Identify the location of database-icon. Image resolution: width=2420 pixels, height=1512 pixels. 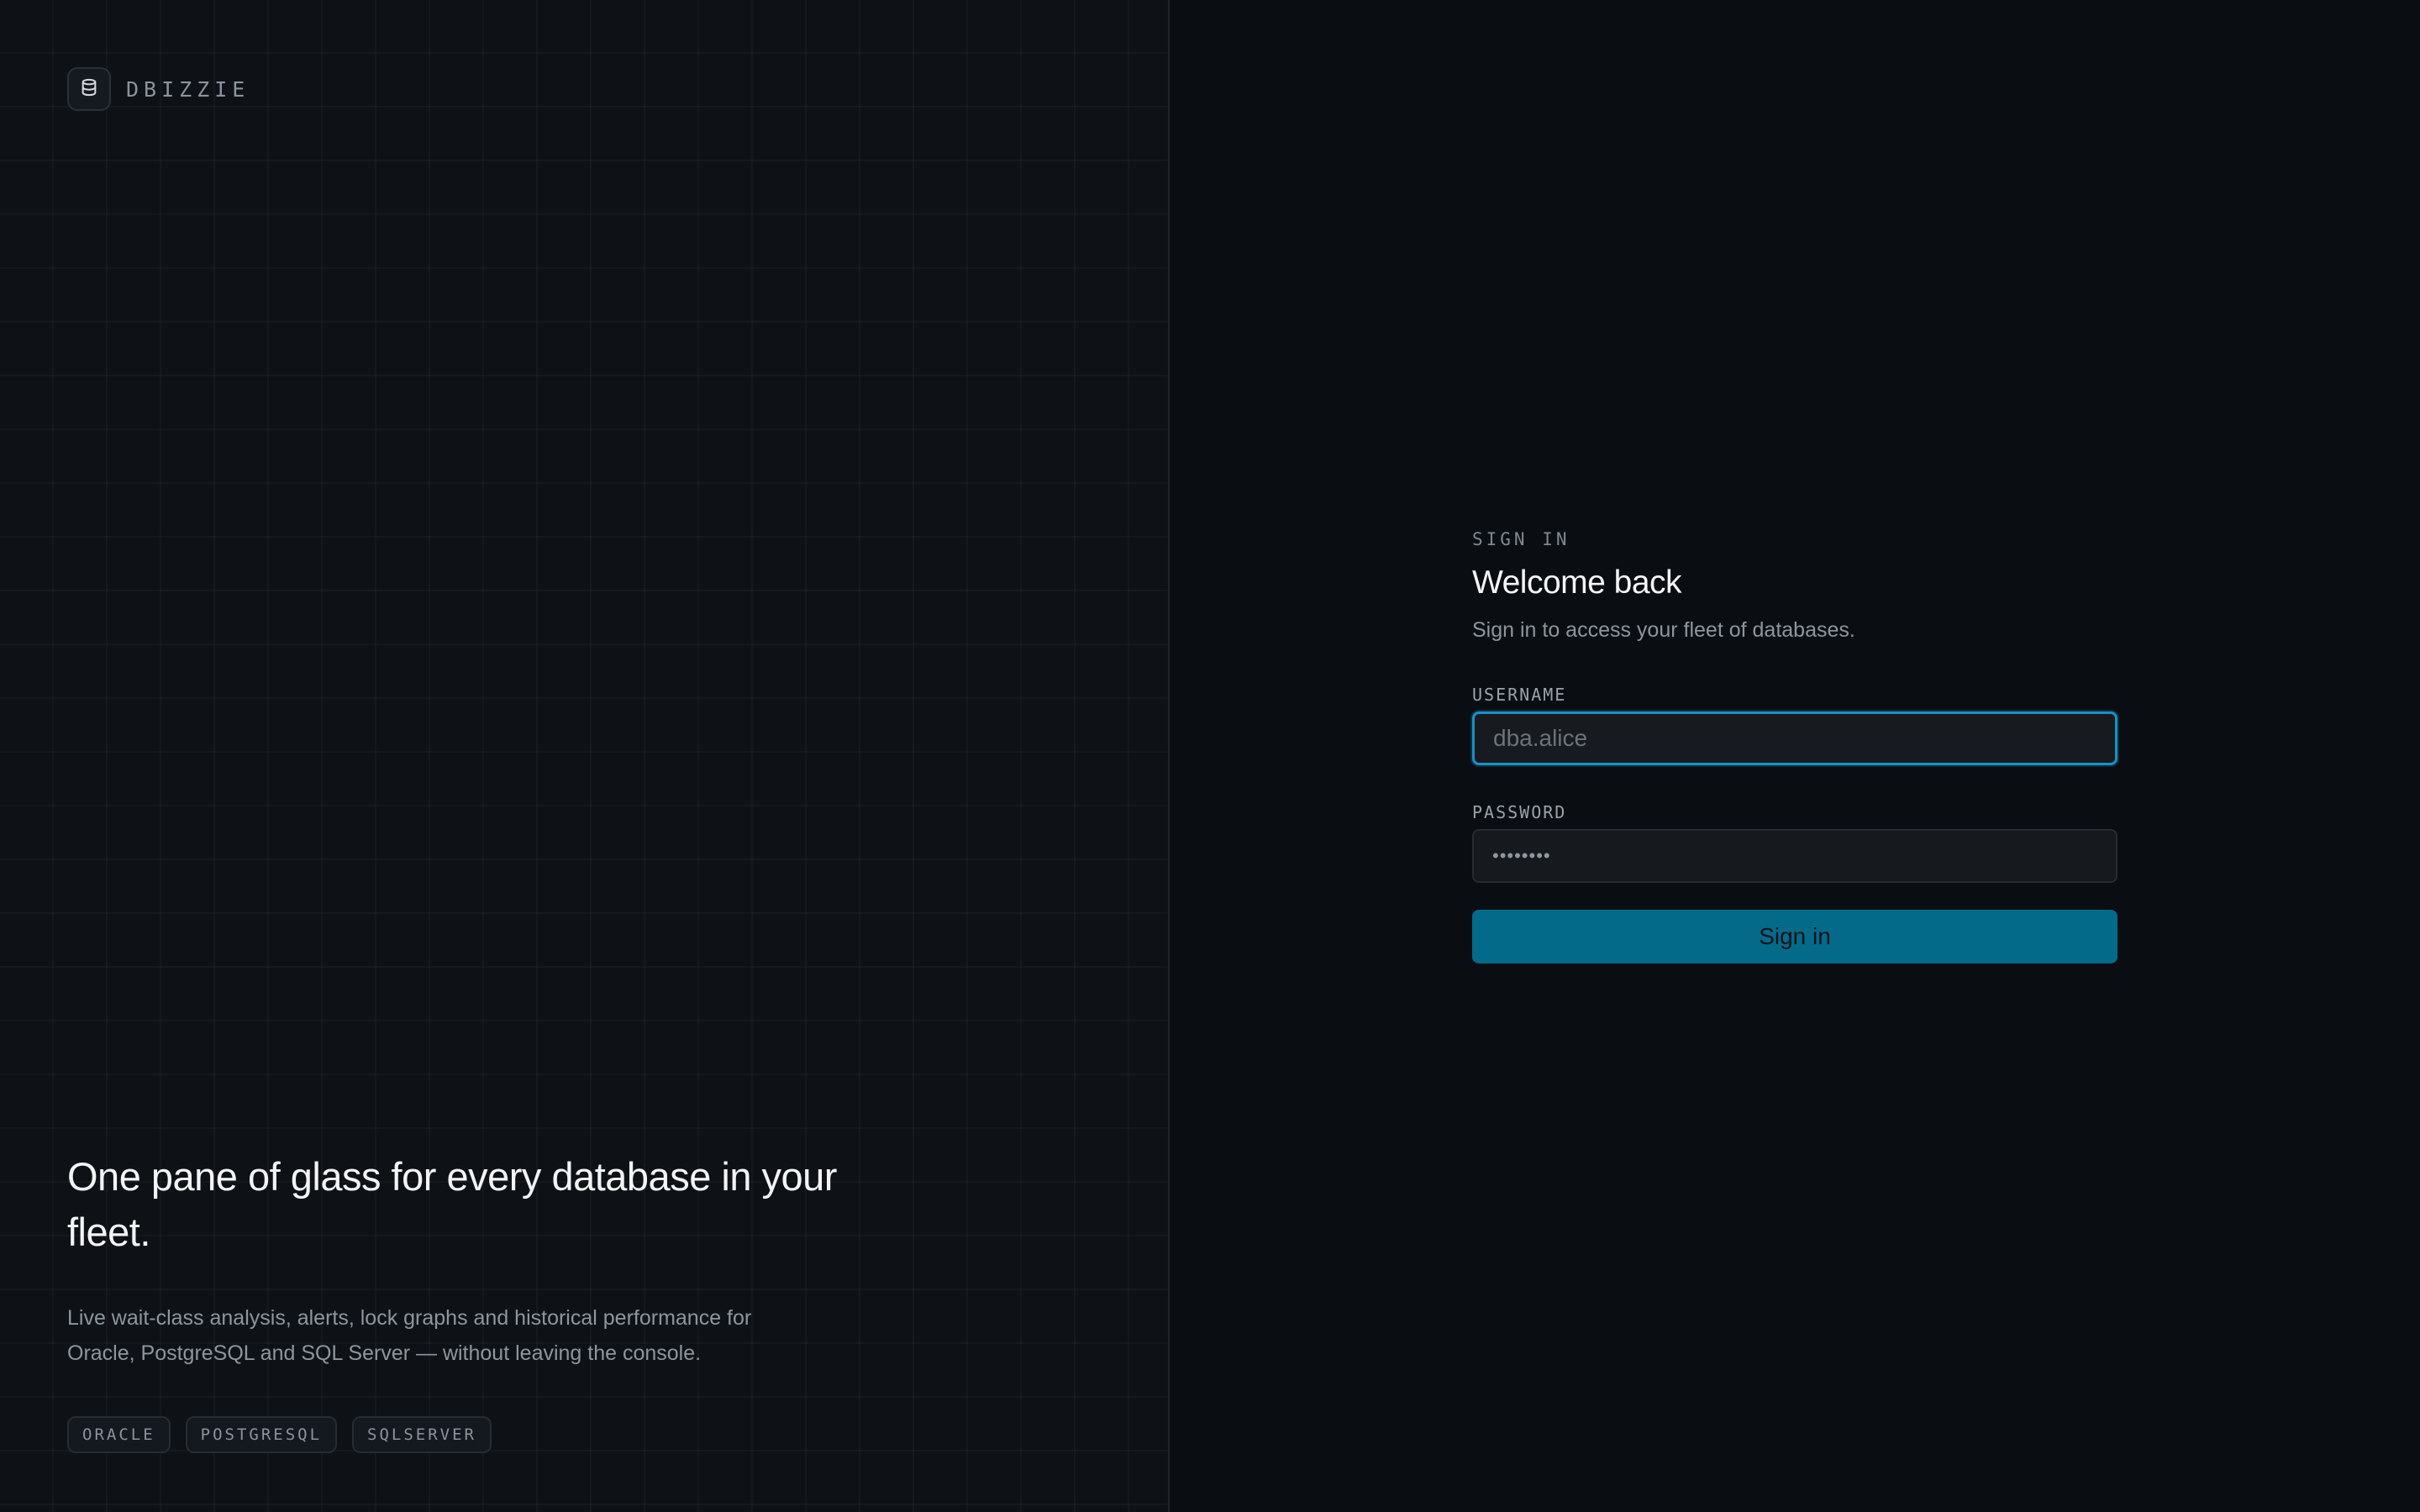
(89, 89).